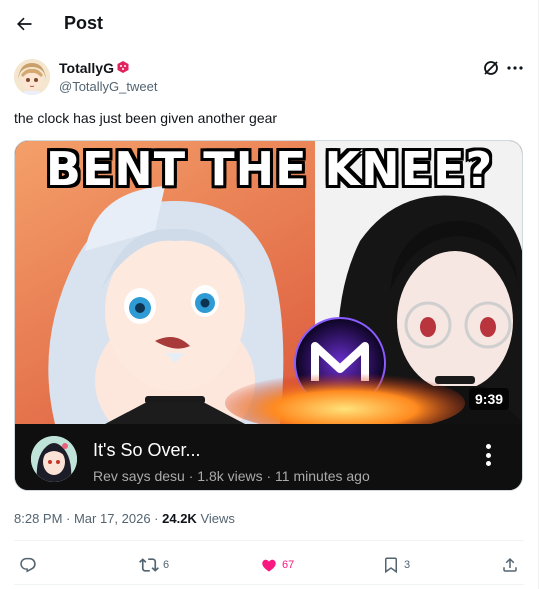 This screenshot has height=589, width=550. What do you see at coordinates (108, 86) in the screenshot?
I see `author-handle: @TotallyG_tweet` at bounding box center [108, 86].